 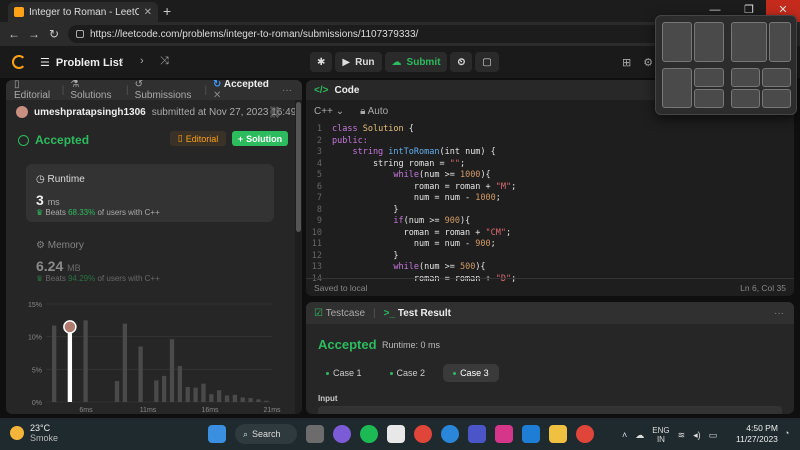 I want to click on snap-layout-narrow-right, so click(x=780, y=42).